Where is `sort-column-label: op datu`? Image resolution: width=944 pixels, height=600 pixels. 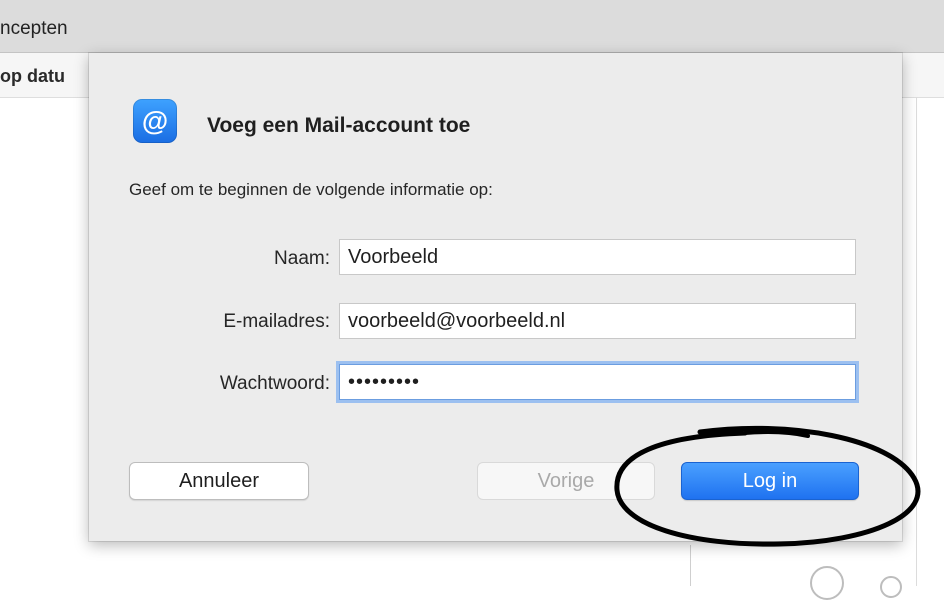 sort-column-label: op datu is located at coordinates (32, 76).